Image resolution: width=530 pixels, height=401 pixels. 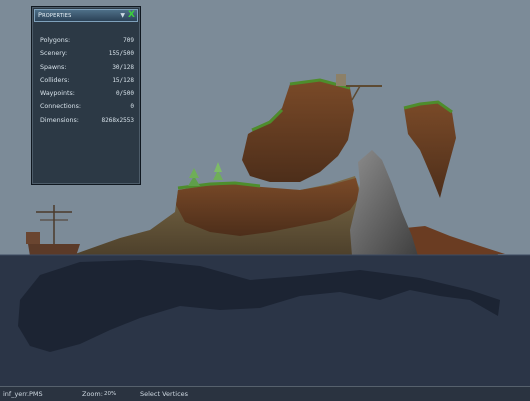 I want to click on stat-label: Scenery:, so click(x=54, y=53).